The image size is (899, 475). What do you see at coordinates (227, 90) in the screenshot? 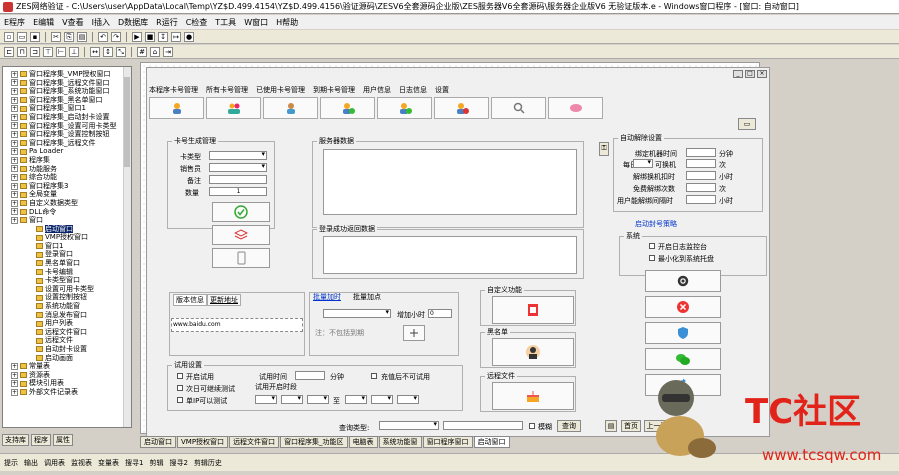
I see `tab-all-cards: 所有卡号管理` at bounding box center [227, 90].